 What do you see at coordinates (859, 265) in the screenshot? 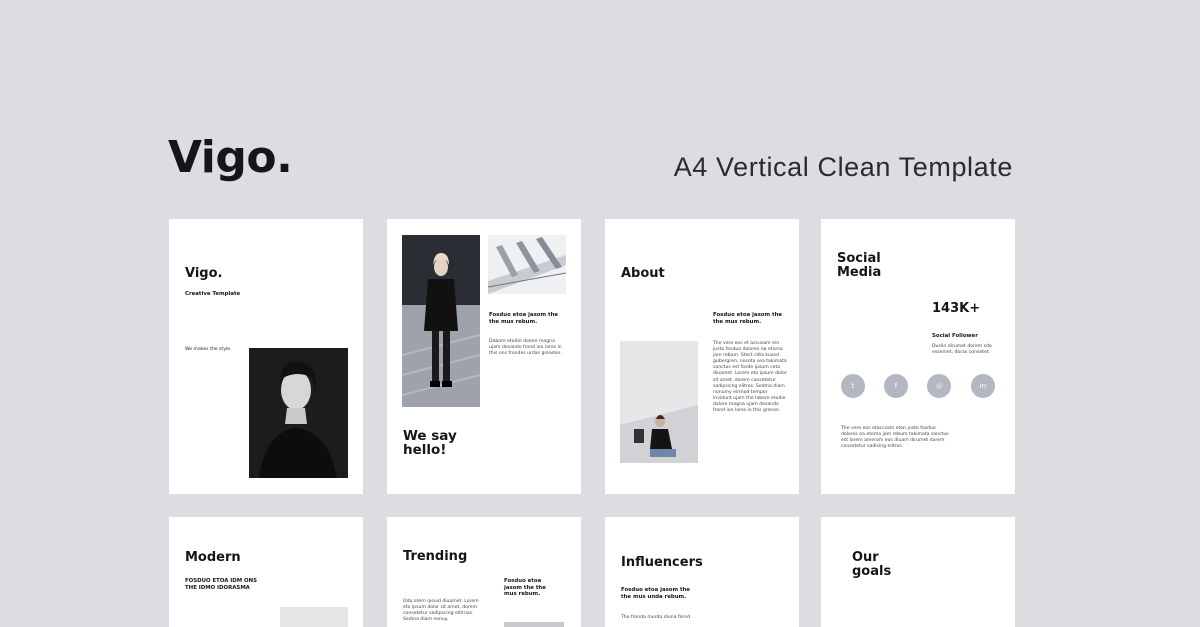
I see `social-title: Social Media` at bounding box center [859, 265].